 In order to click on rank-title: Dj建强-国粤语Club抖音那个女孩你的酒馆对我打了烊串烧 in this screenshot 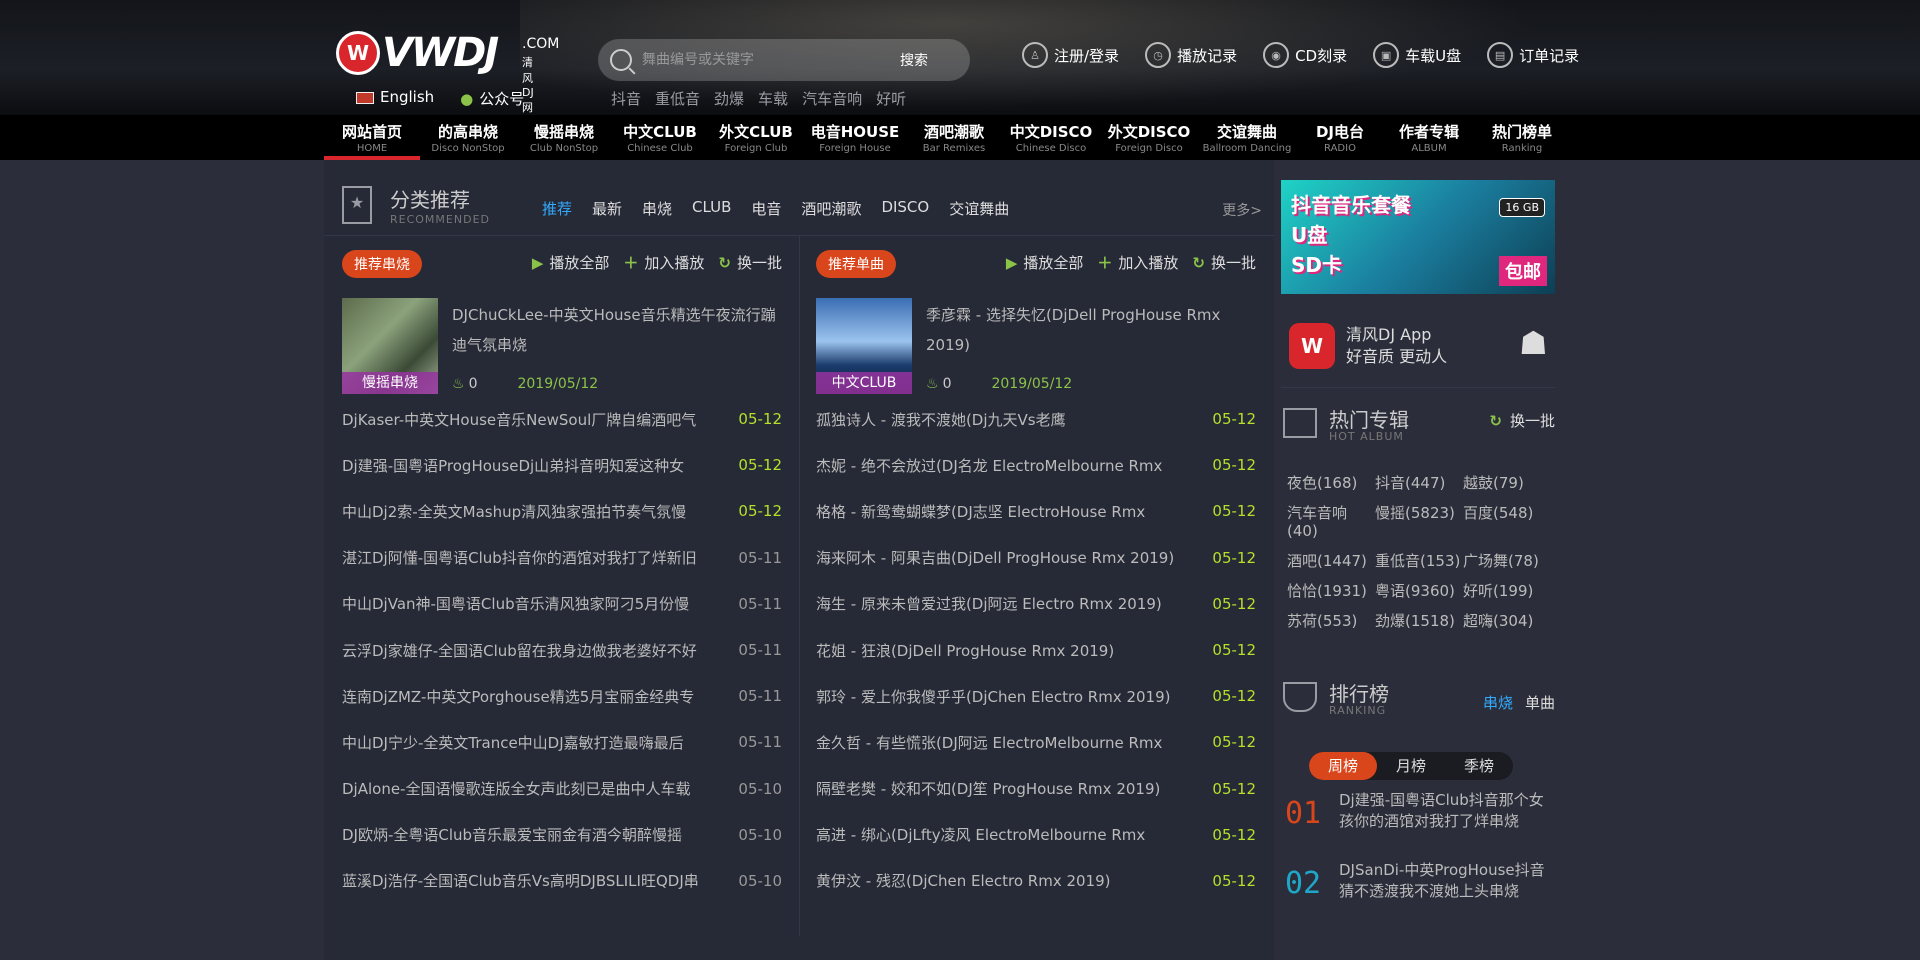, I will do `click(1446, 811)`.